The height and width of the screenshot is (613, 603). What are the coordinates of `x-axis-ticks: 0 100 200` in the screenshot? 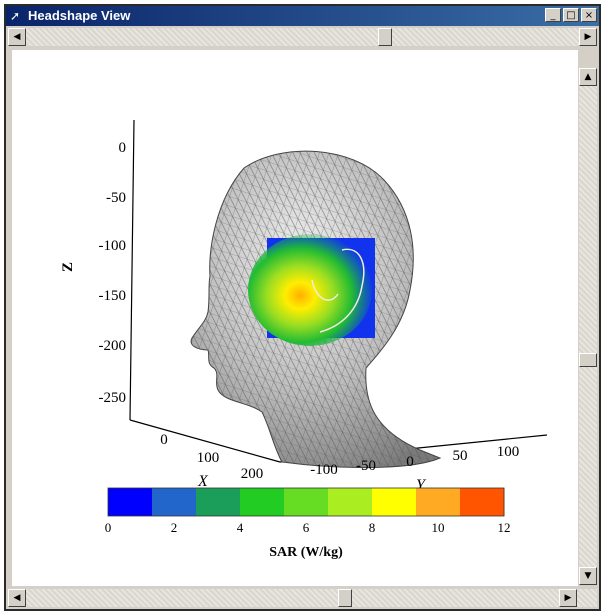 It's located at (211, 457).